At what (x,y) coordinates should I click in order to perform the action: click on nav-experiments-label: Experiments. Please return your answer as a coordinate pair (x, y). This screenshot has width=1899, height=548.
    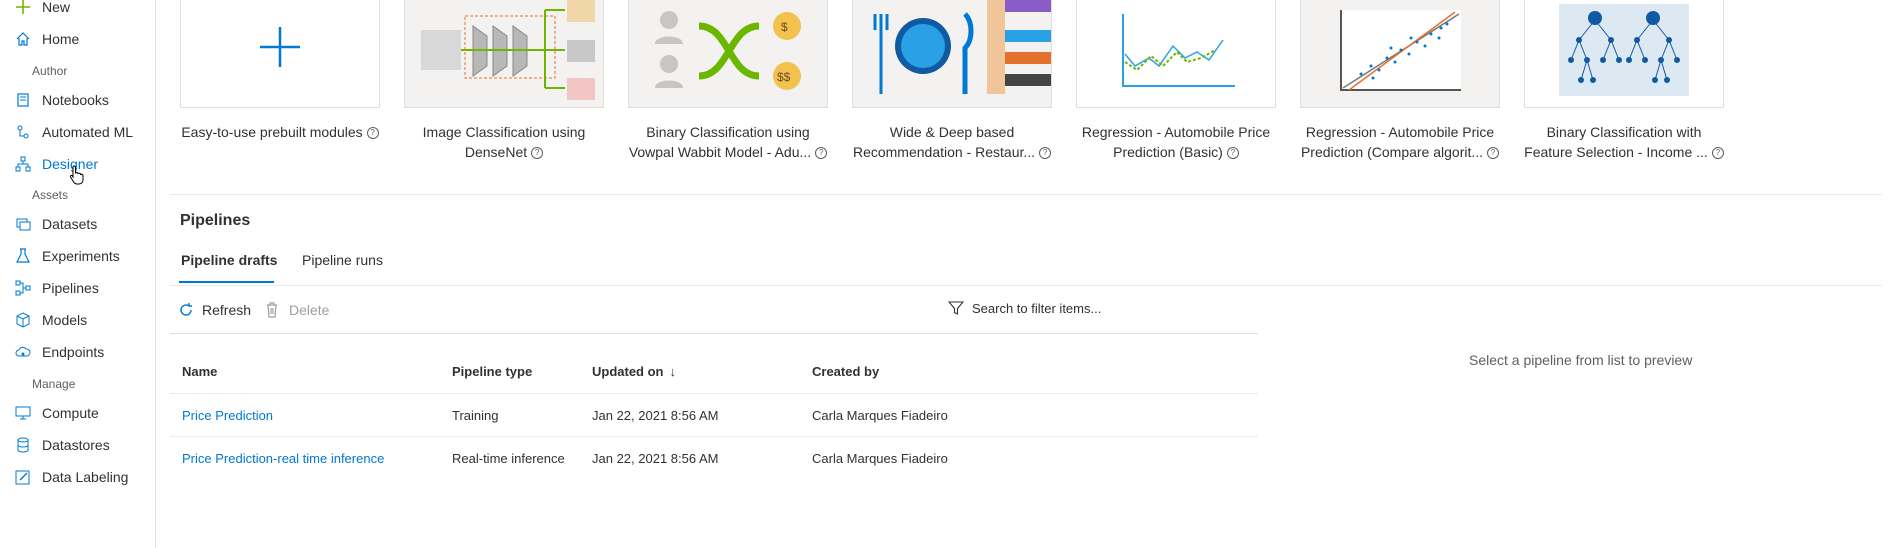
    Looking at the image, I should click on (81, 256).